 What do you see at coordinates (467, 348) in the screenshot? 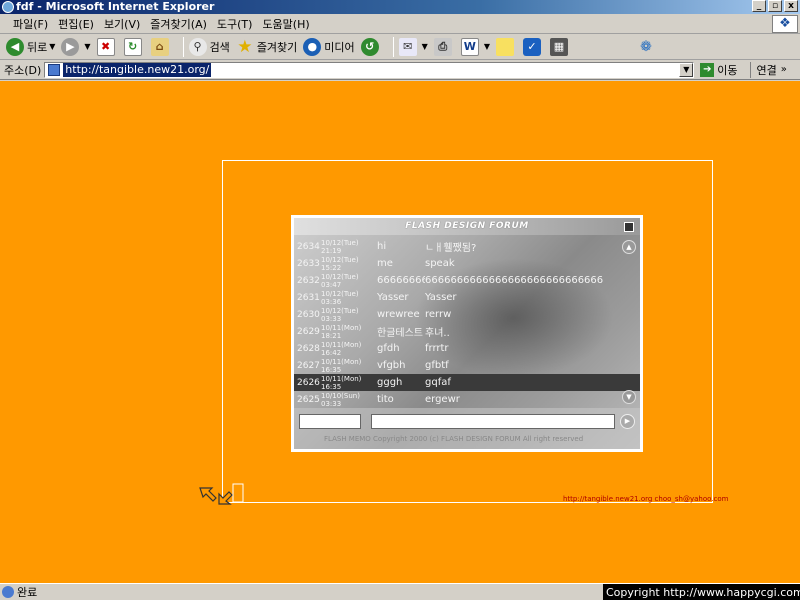
I see `forum-entry-row: 2628 10/11(Mon) 16:42 gfdh frrrtr` at bounding box center [467, 348].